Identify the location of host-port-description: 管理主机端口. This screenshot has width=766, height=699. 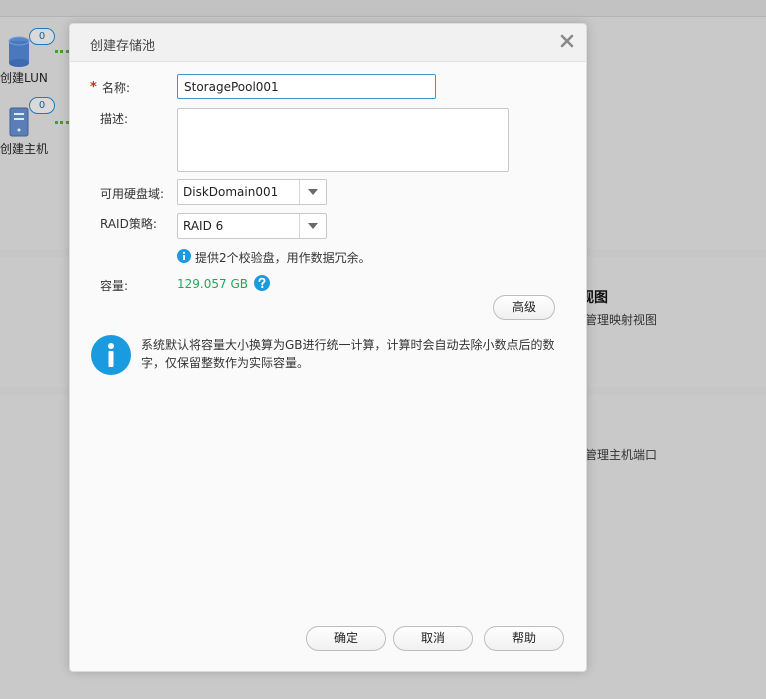
(621, 455).